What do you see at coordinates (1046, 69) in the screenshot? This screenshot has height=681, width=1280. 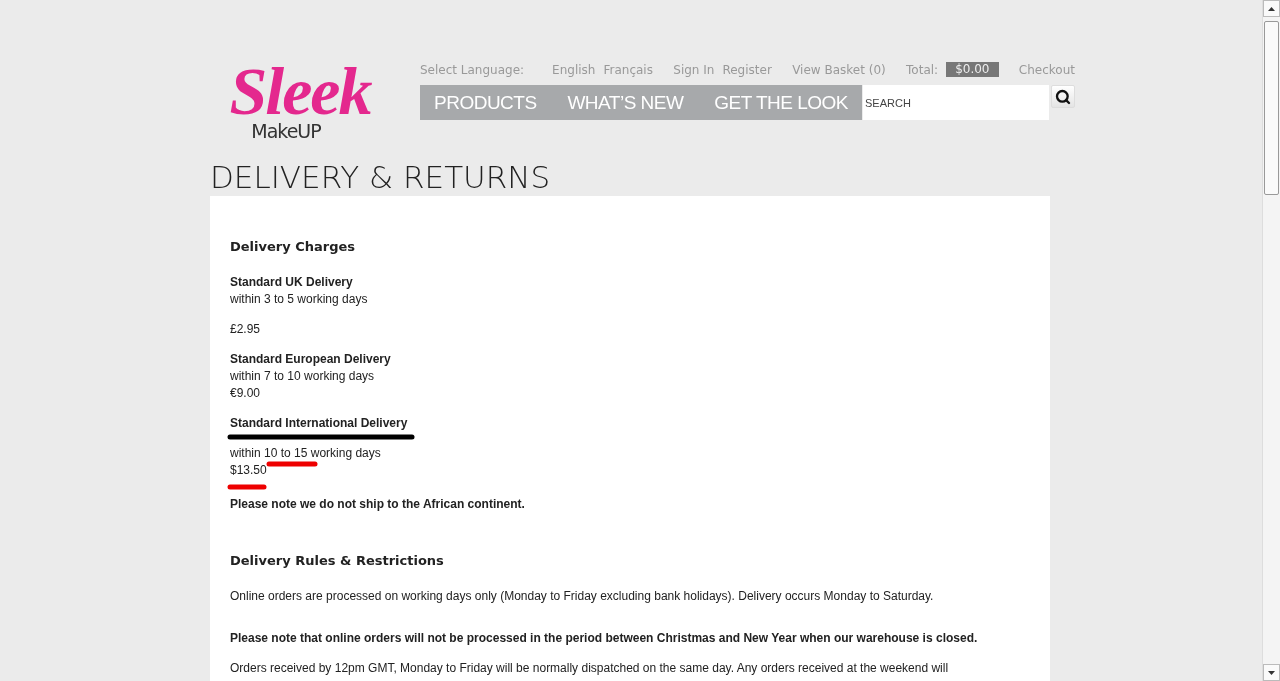 I see `checkout-link: Checkout` at bounding box center [1046, 69].